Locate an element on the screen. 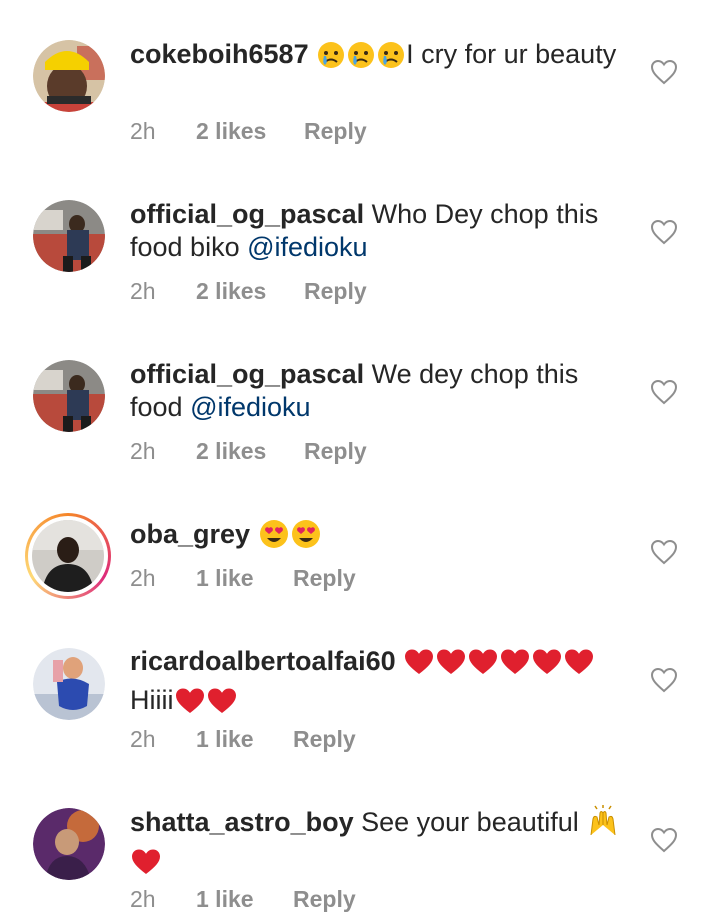 This screenshot has height=917, width=720. raising-hands-icon is located at coordinates (603, 825).